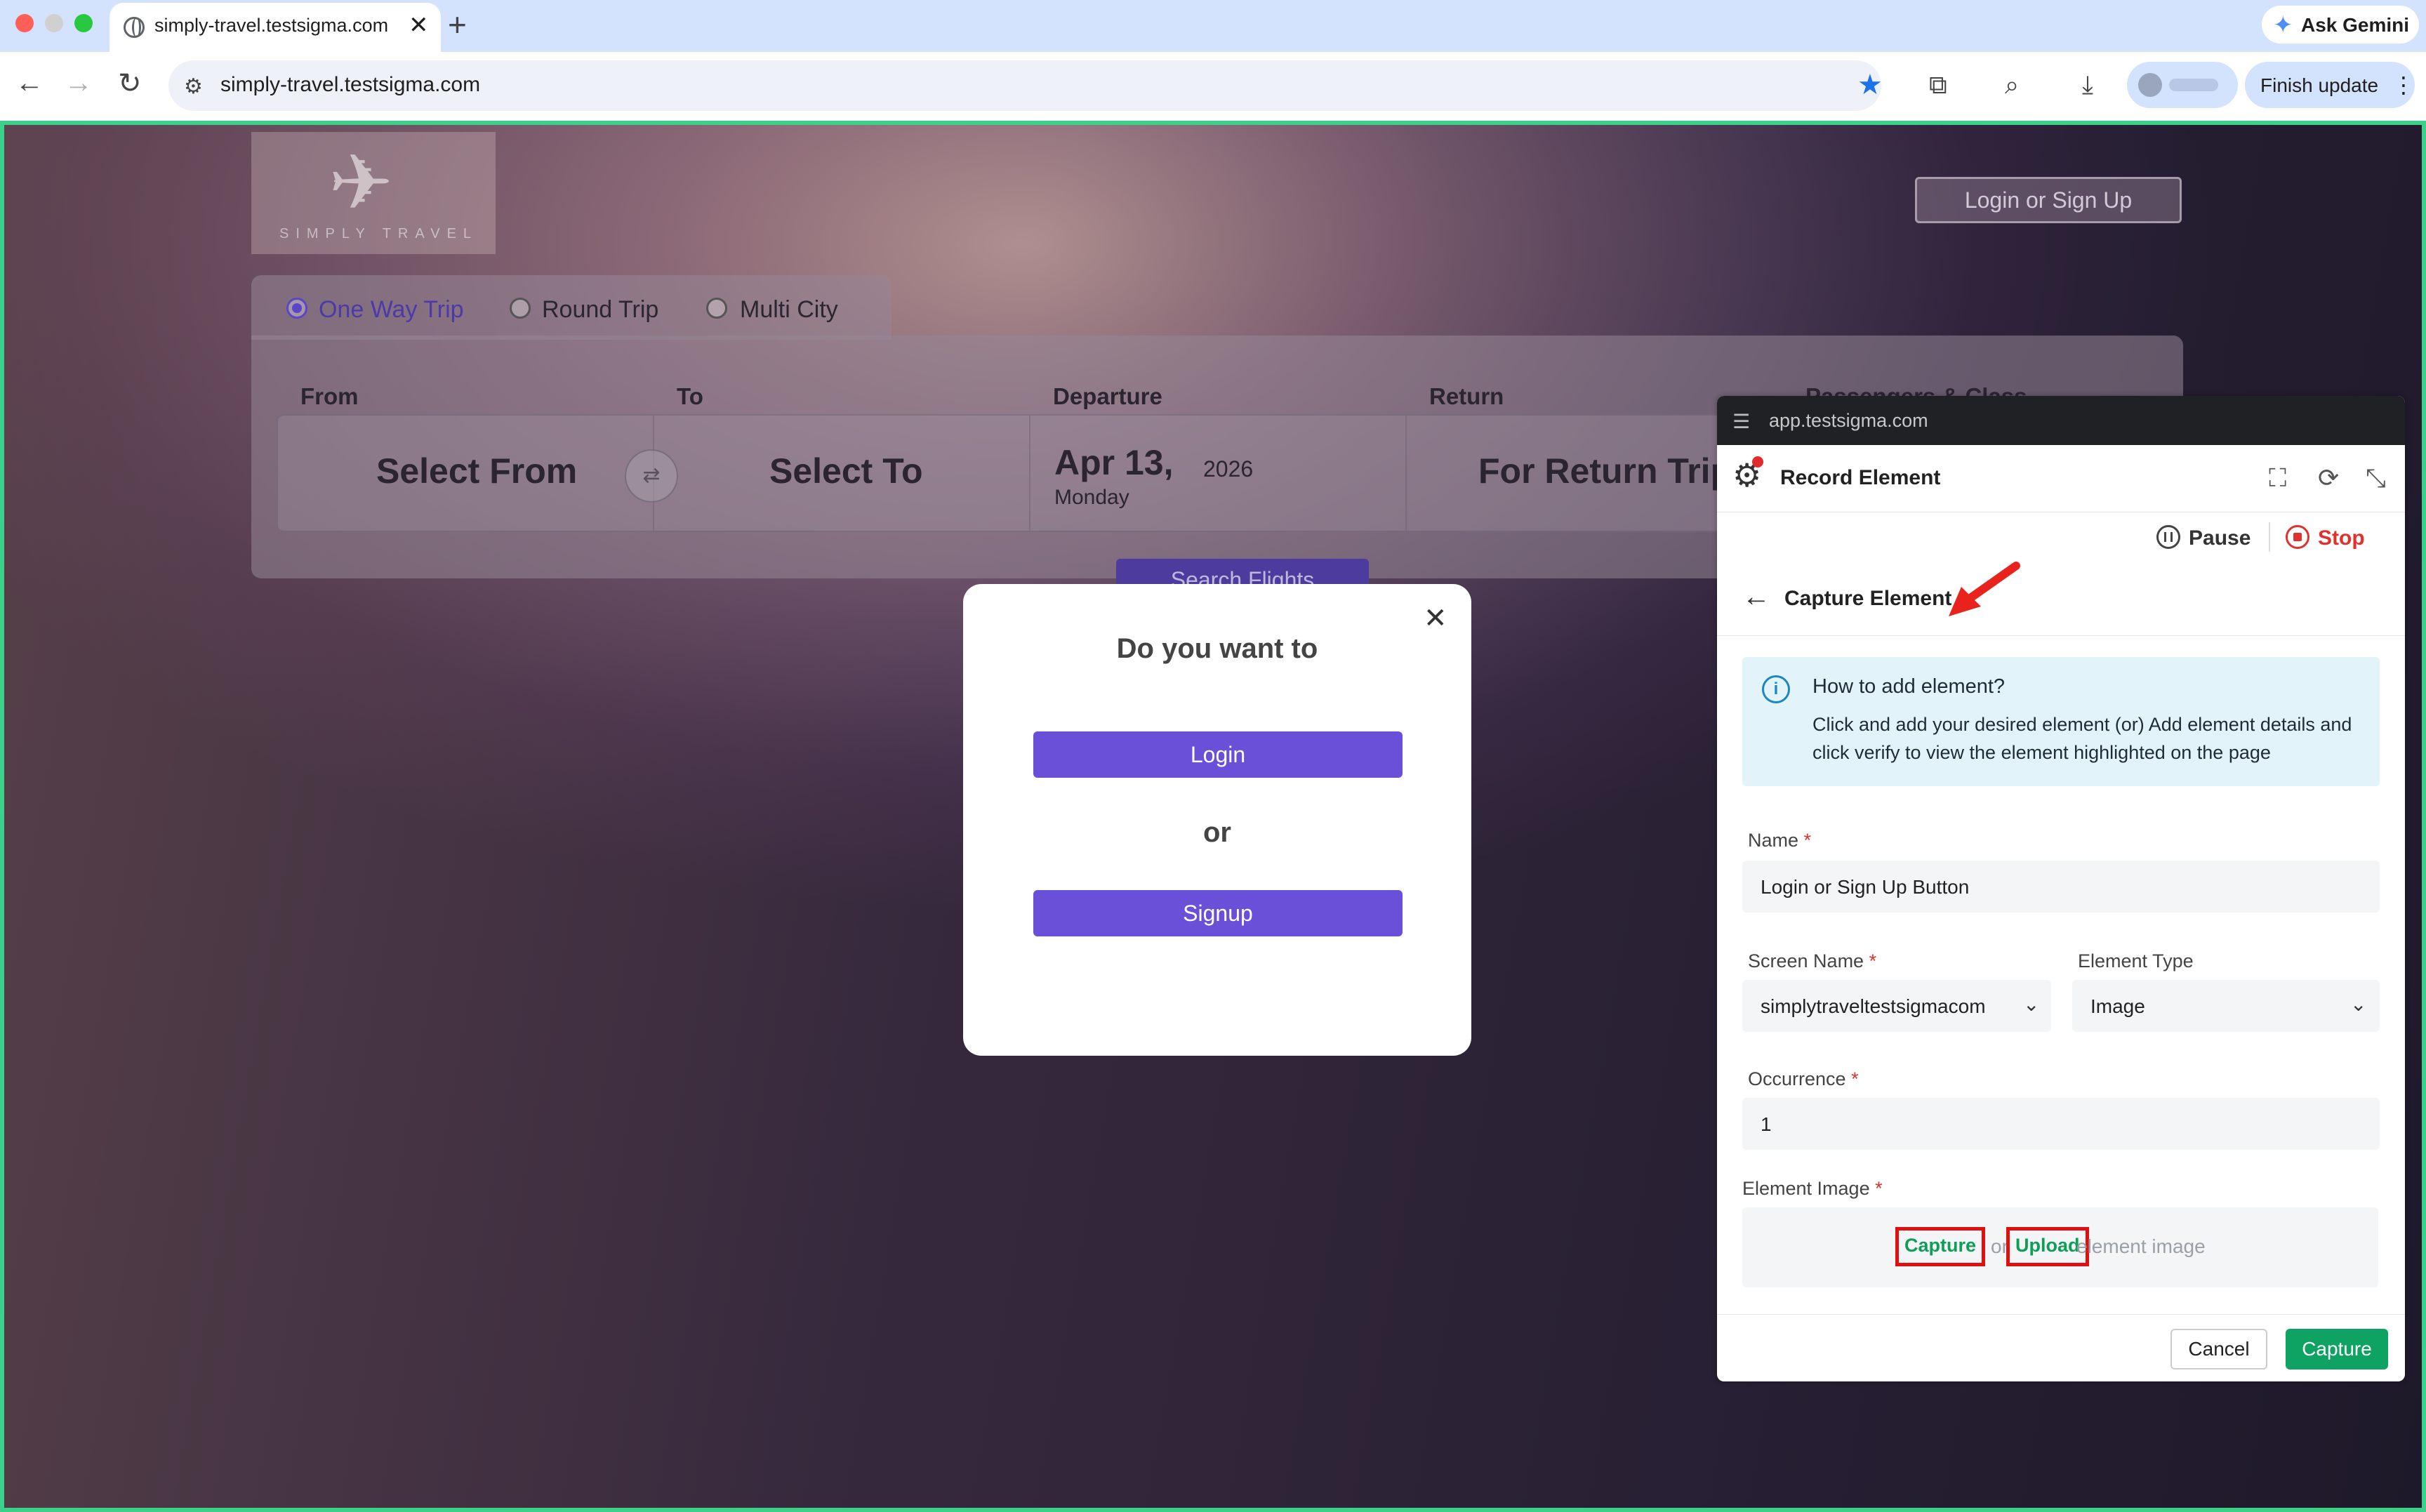 This screenshot has height=1512, width=2426. Describe the element at coordinates (2226, 1006) in the screenshot. I see `element-type-select: Image ⌄` at that location.